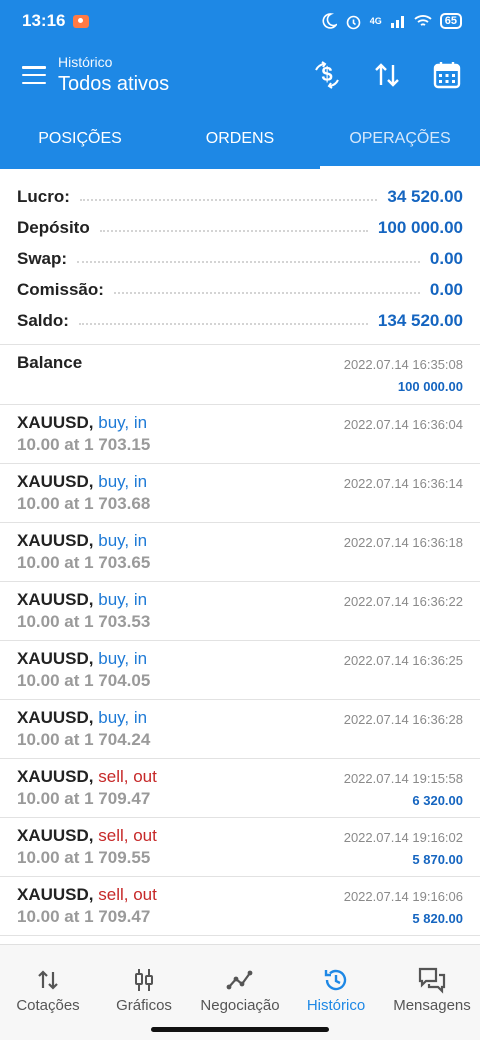 This screenshot has height=1040, width=480. What do you see at coordinates (432, 1005) in the screenshot?
I see `nav-messages-label: Mensagens` at bounding box center [432, 1005].